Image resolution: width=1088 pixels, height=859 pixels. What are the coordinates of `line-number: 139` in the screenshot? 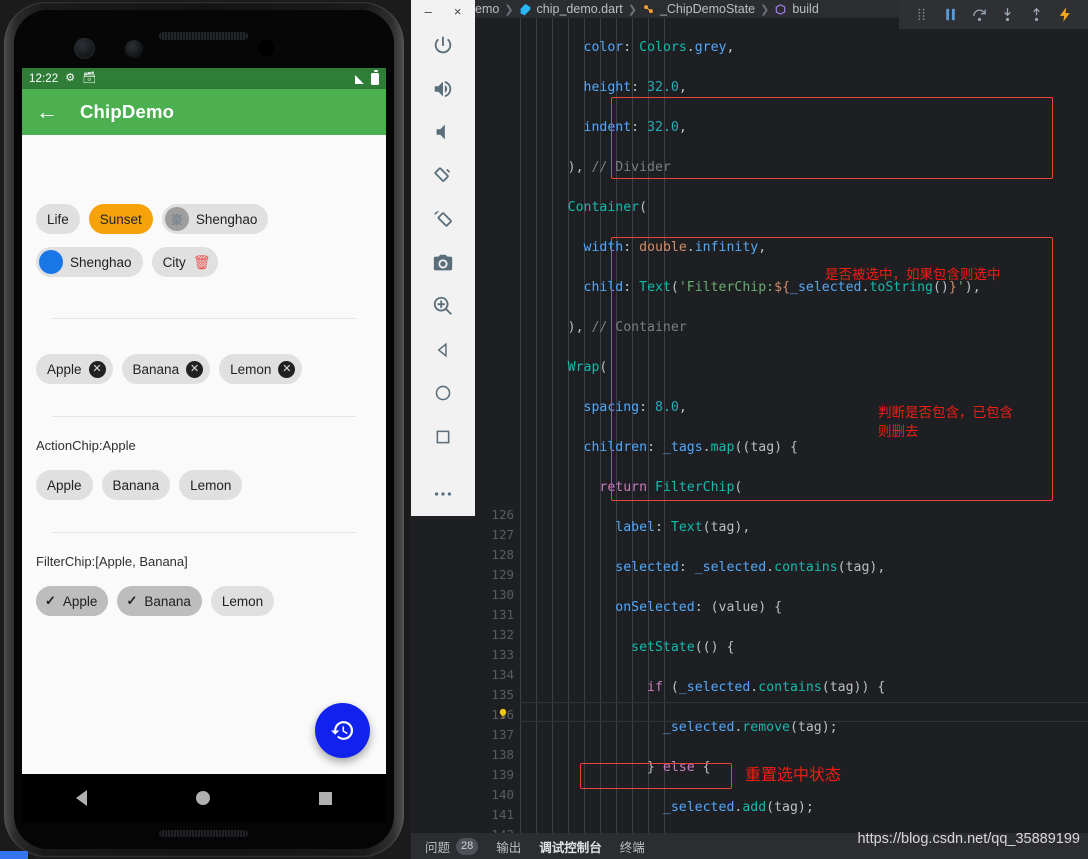 It's located at (502, 774).